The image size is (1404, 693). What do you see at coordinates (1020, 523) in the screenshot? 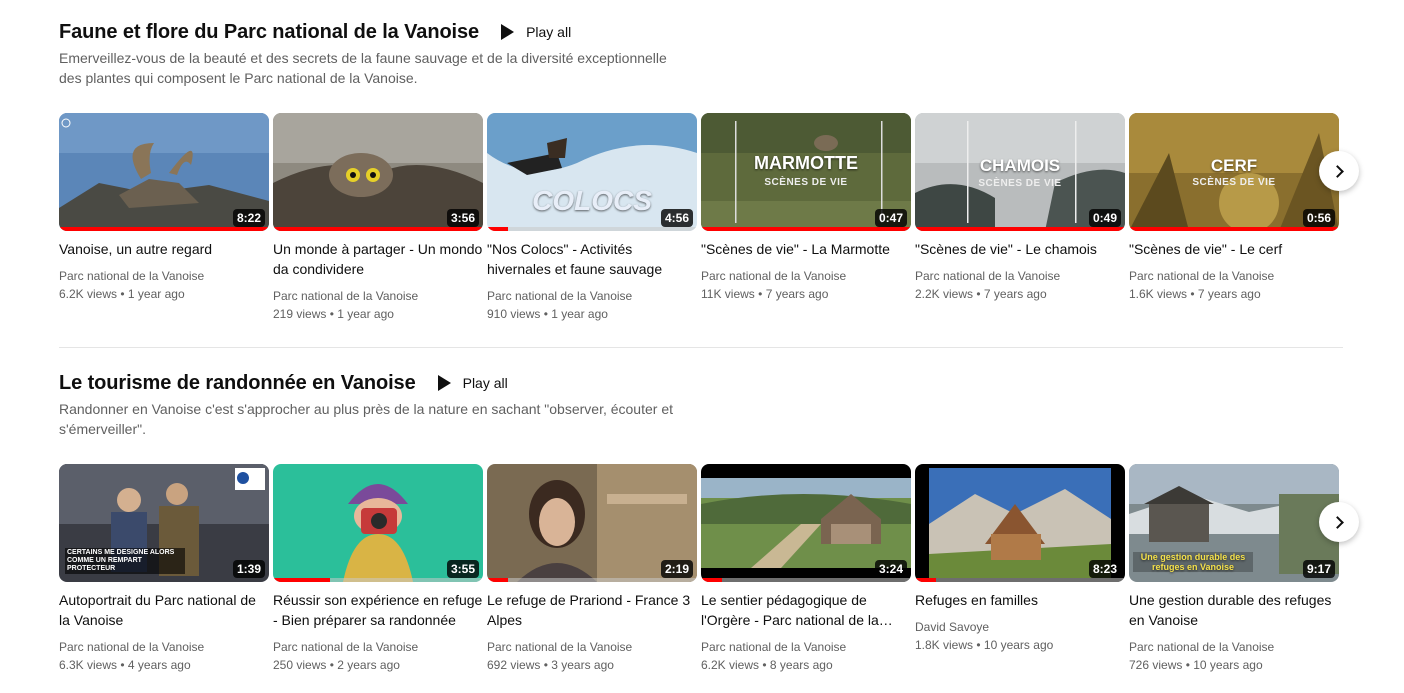
I see `video-thumbnail: 8:23` at bounding box center [1020, 523].